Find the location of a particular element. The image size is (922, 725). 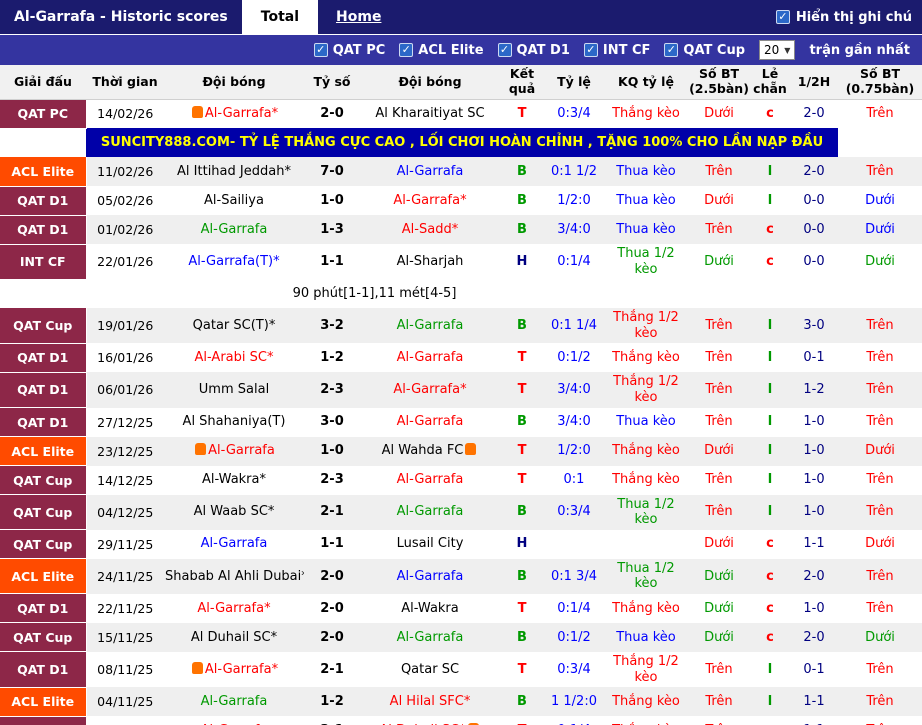

league-badge: QAT D1 is located at coordinates (43, 422).